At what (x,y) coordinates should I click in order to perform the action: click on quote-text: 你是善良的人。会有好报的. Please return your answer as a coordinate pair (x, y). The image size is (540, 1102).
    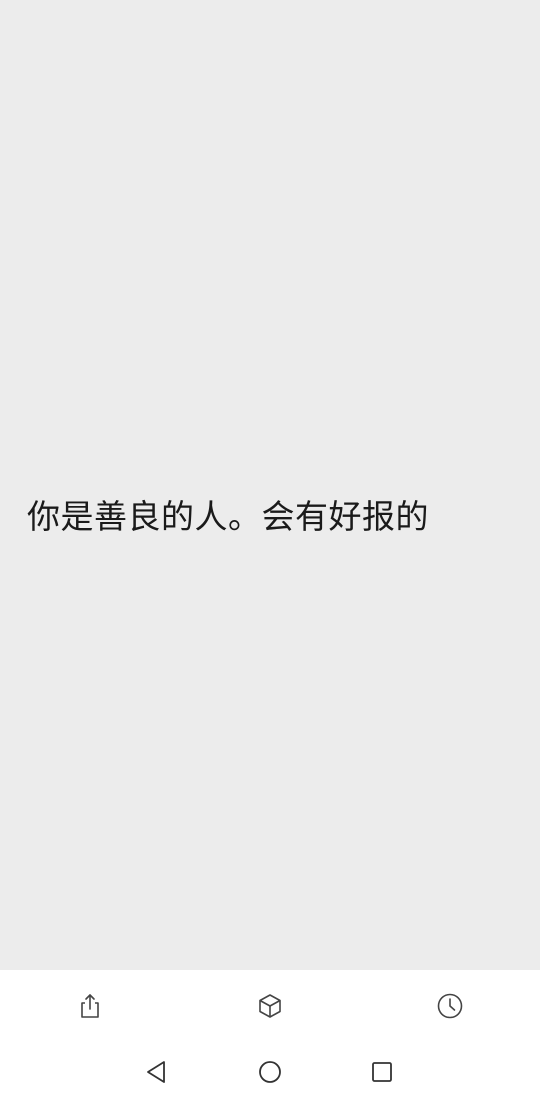
    Looking at the image, I should click on (228, 516).